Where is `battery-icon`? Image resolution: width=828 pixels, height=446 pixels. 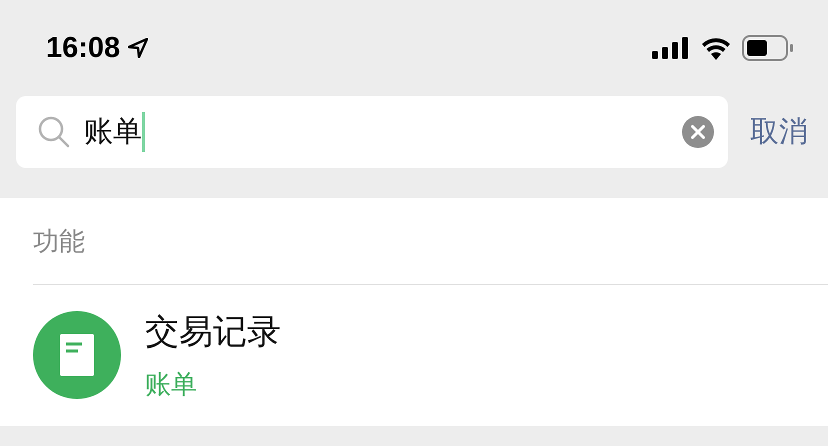 battery-icon is located at coordinates (768, 48).